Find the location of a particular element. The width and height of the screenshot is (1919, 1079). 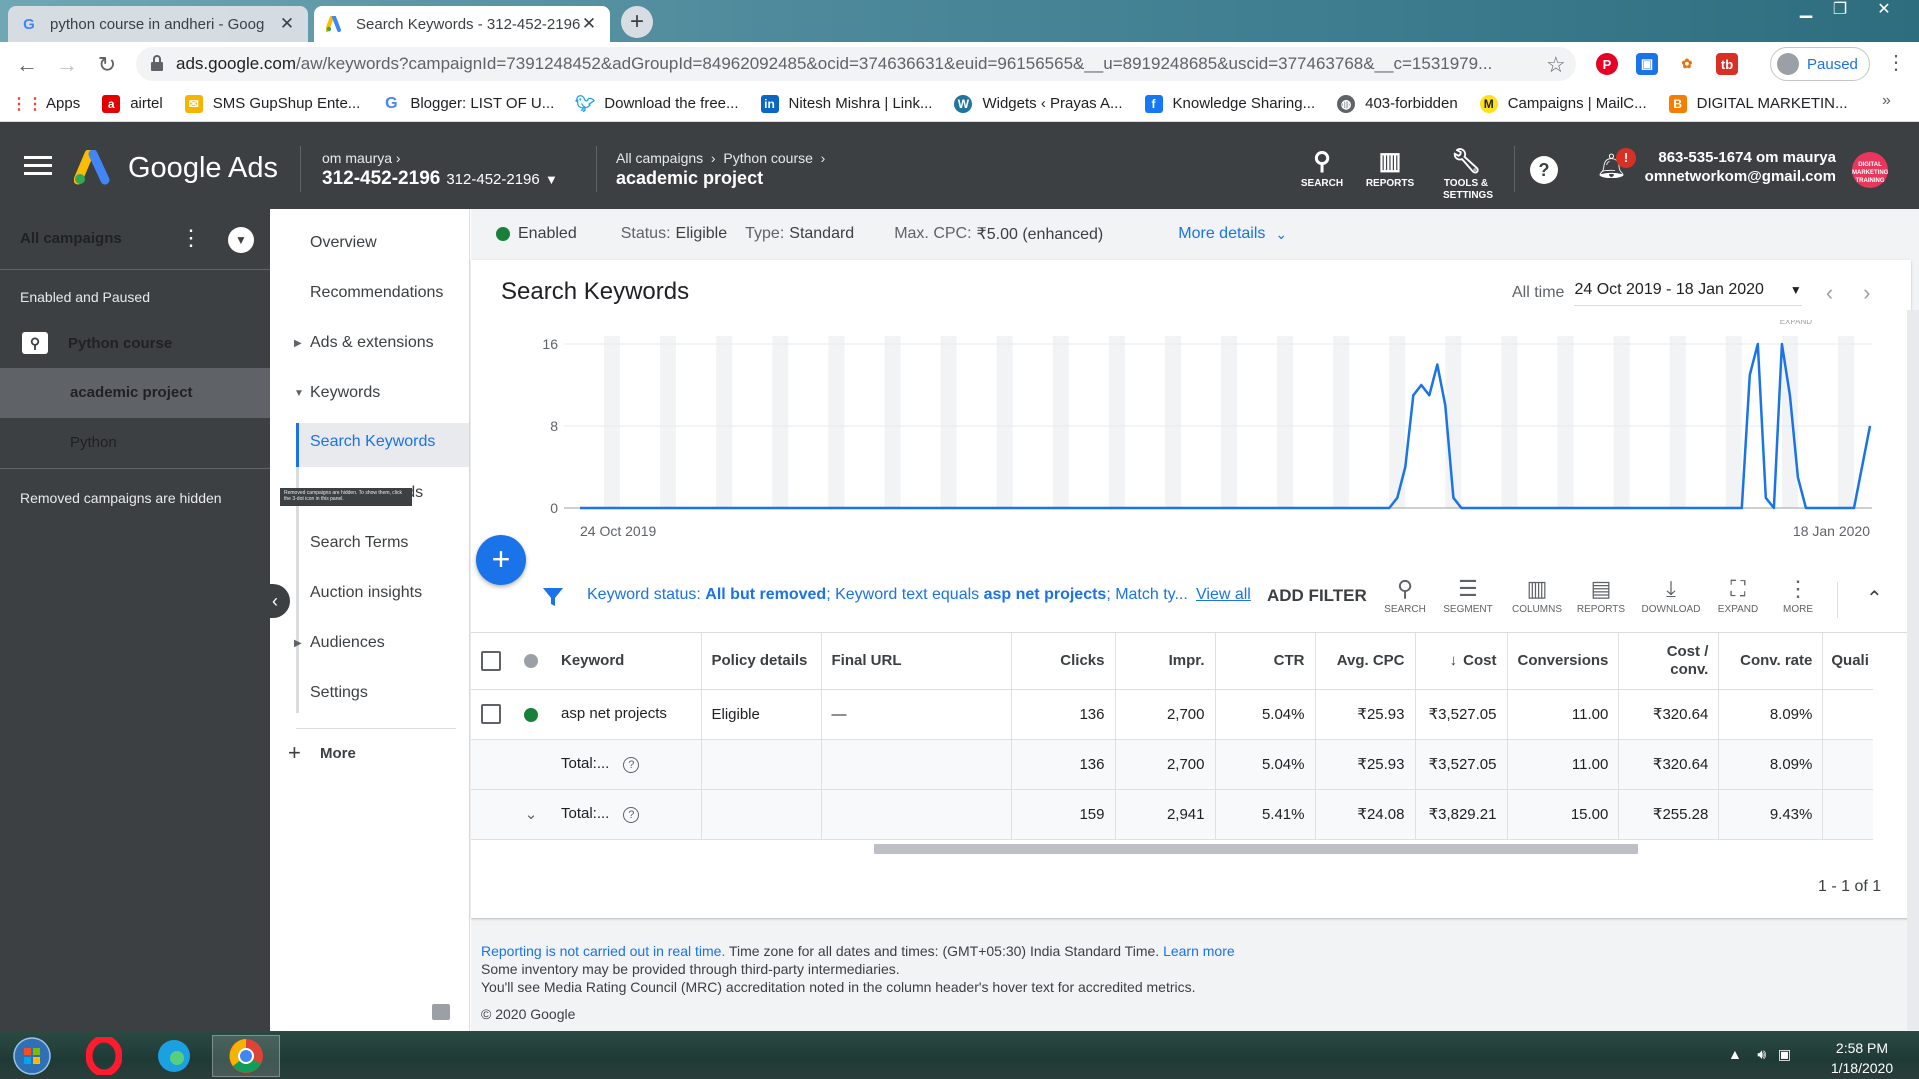

more-button: ⋮ MORE is located at coordinates (1798, 594).